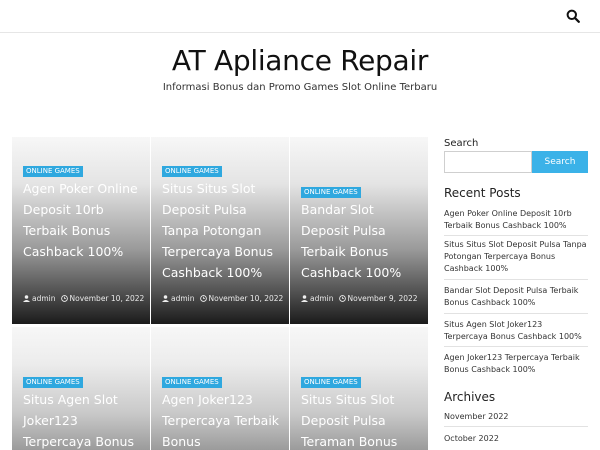 This screenshot has height=450, width=600. Describe the element at coordinates (516, 417) in the screenshot. I see `archive-link: November 2022` at that location.